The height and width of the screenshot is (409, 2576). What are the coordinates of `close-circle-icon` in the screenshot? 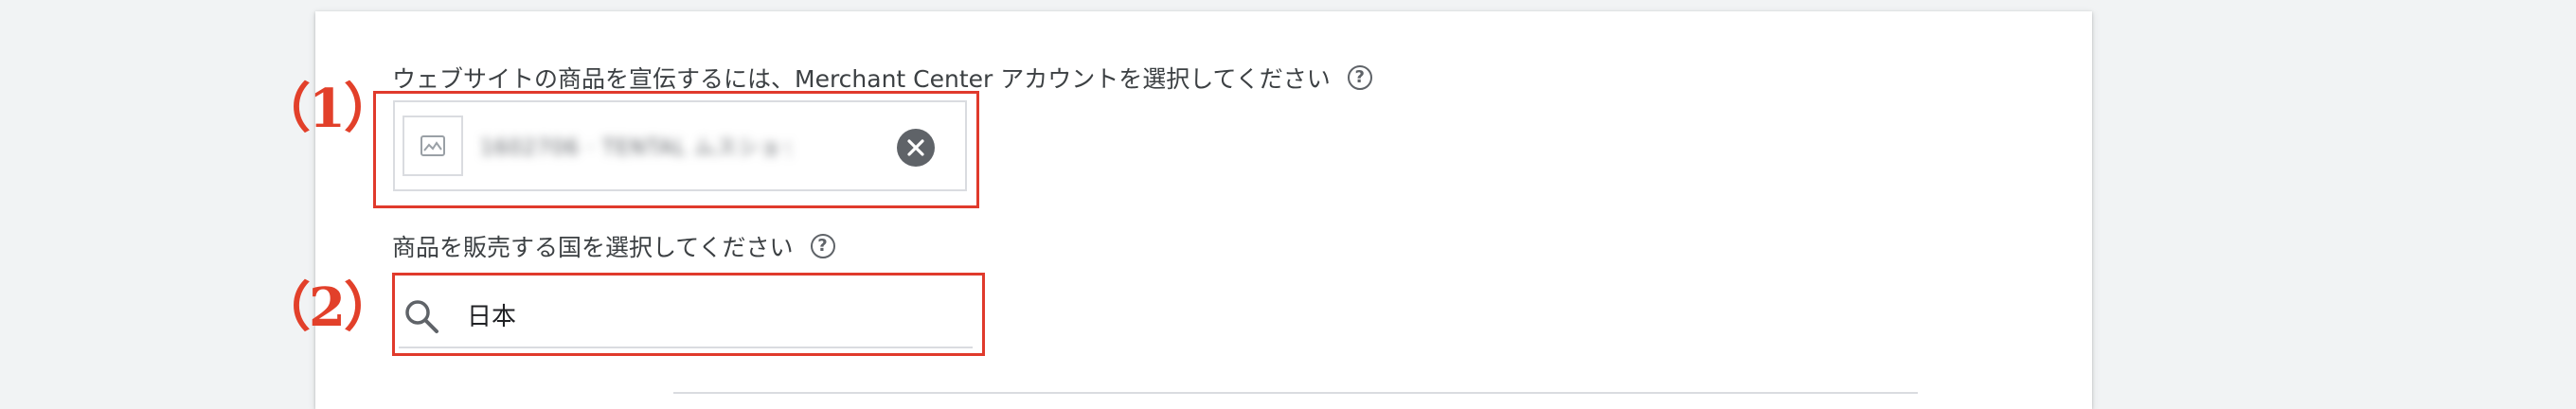 It's located at (916, 148).